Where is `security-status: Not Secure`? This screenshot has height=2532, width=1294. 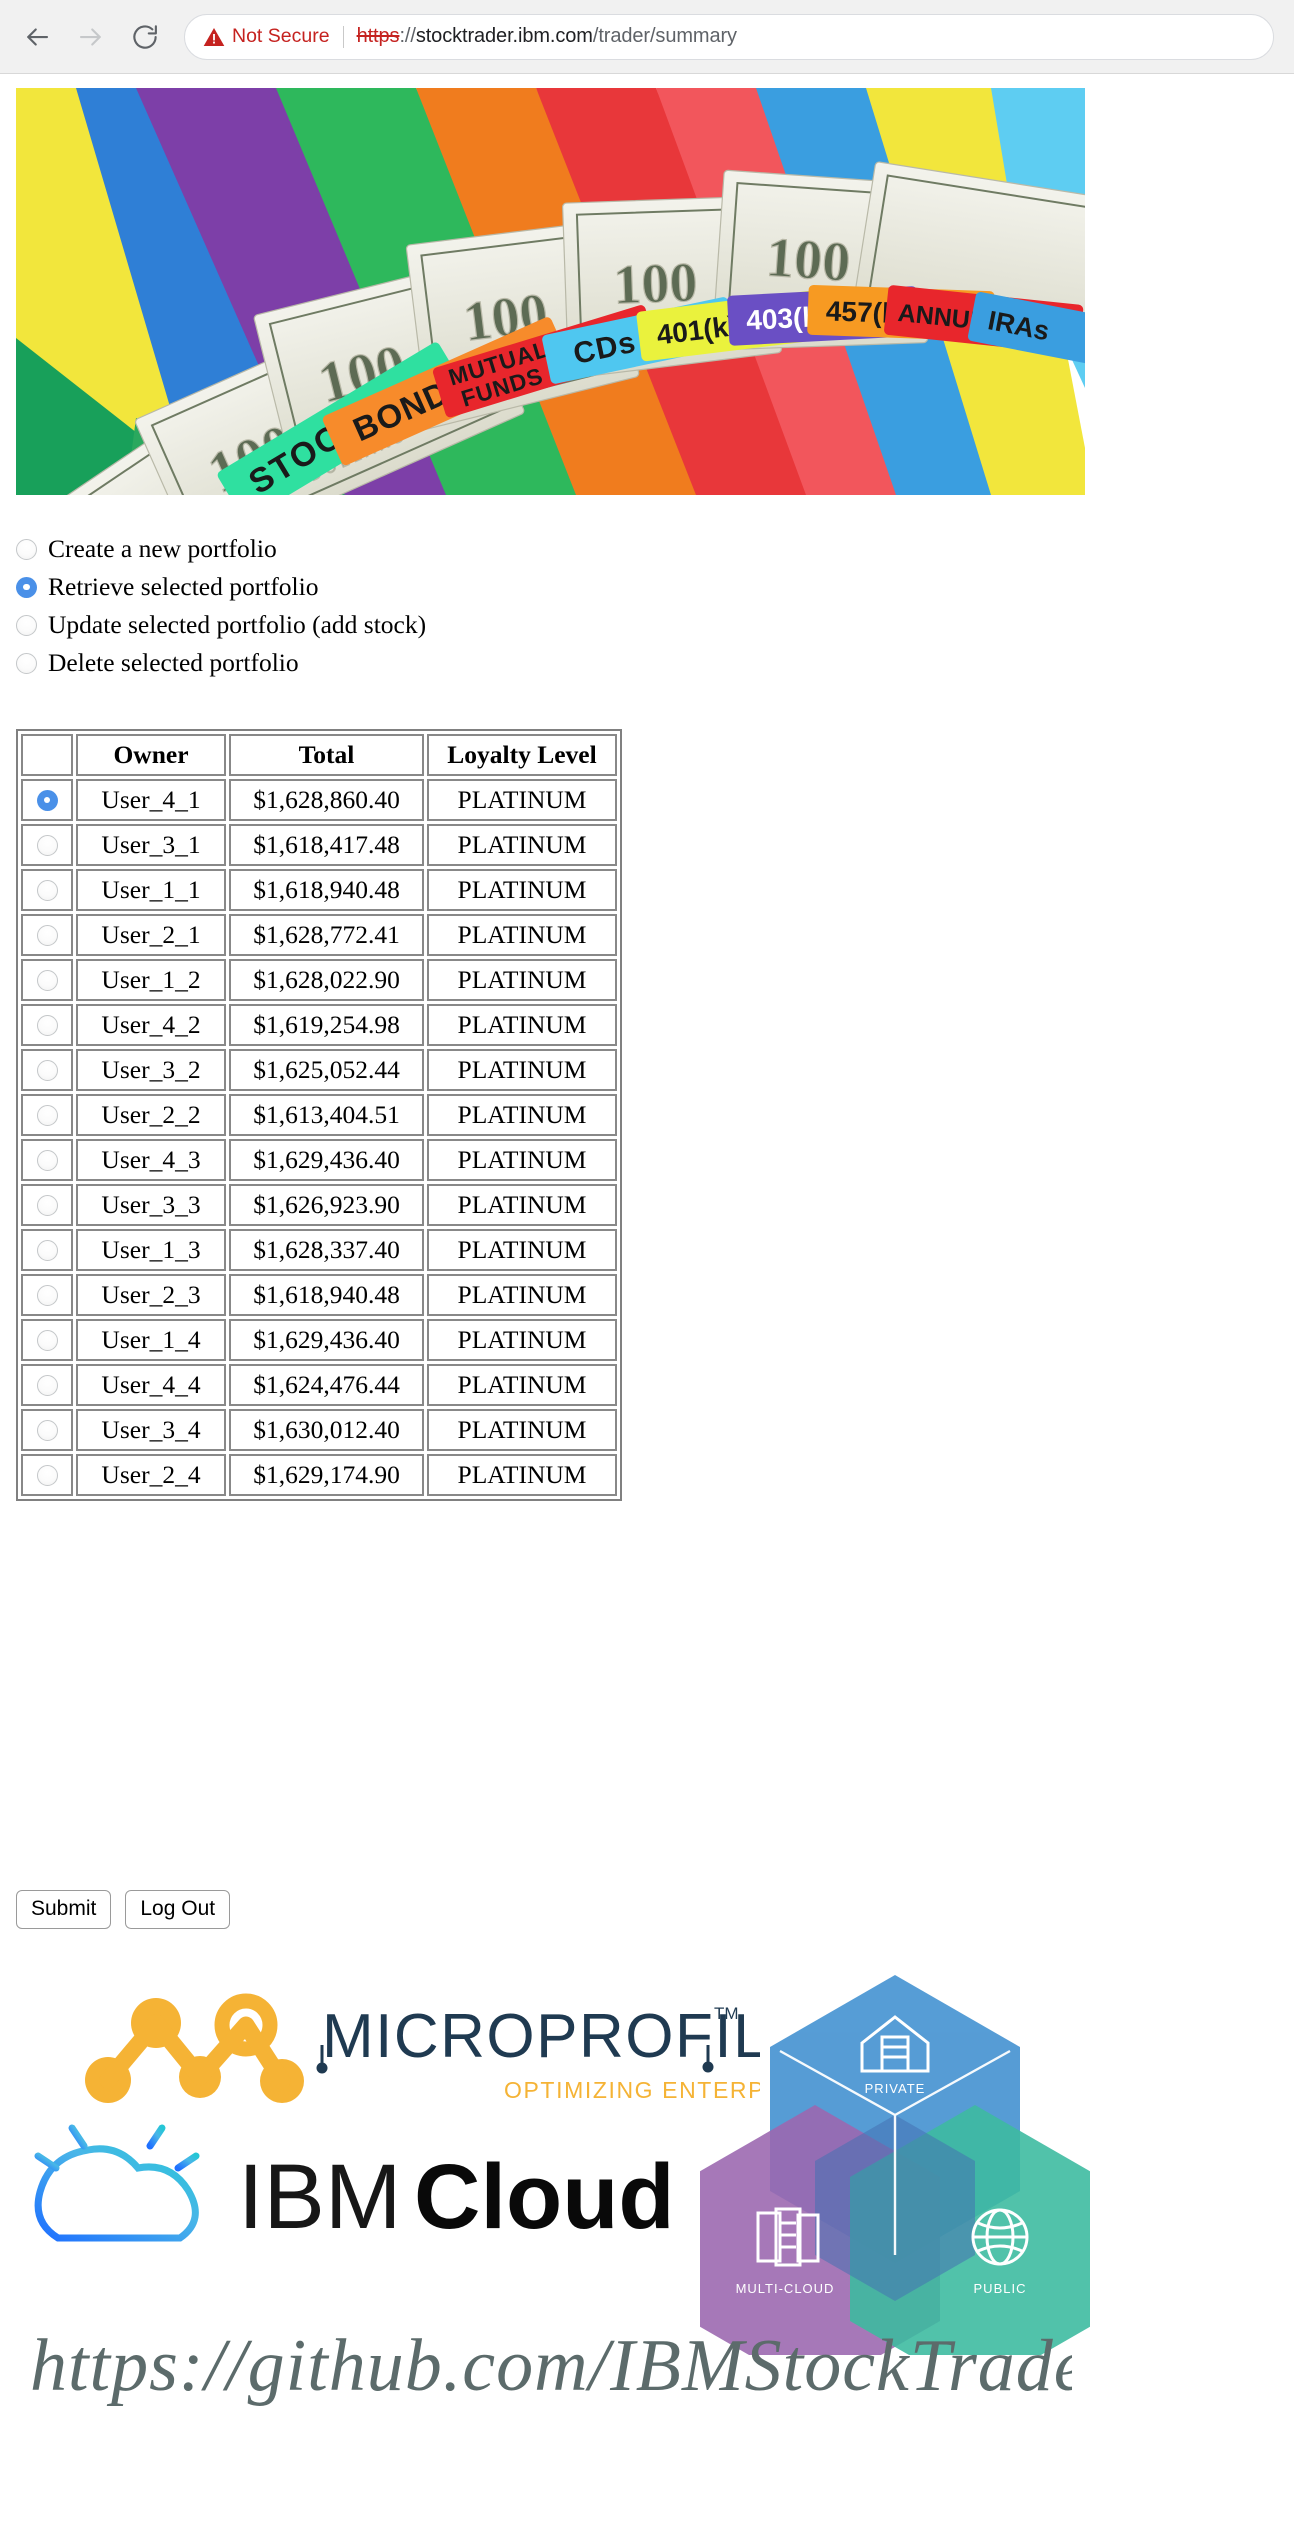
security-status: Not Secure is located at coordinates (266, 36).